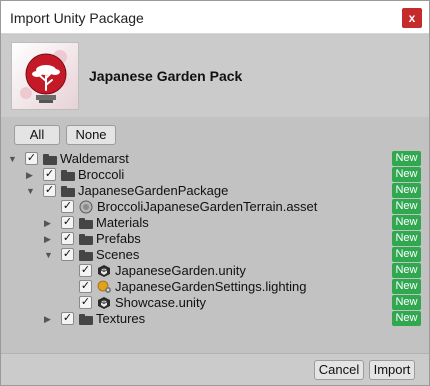  I want to click on title-bar: Import Unity Package x, so click(215, 17).